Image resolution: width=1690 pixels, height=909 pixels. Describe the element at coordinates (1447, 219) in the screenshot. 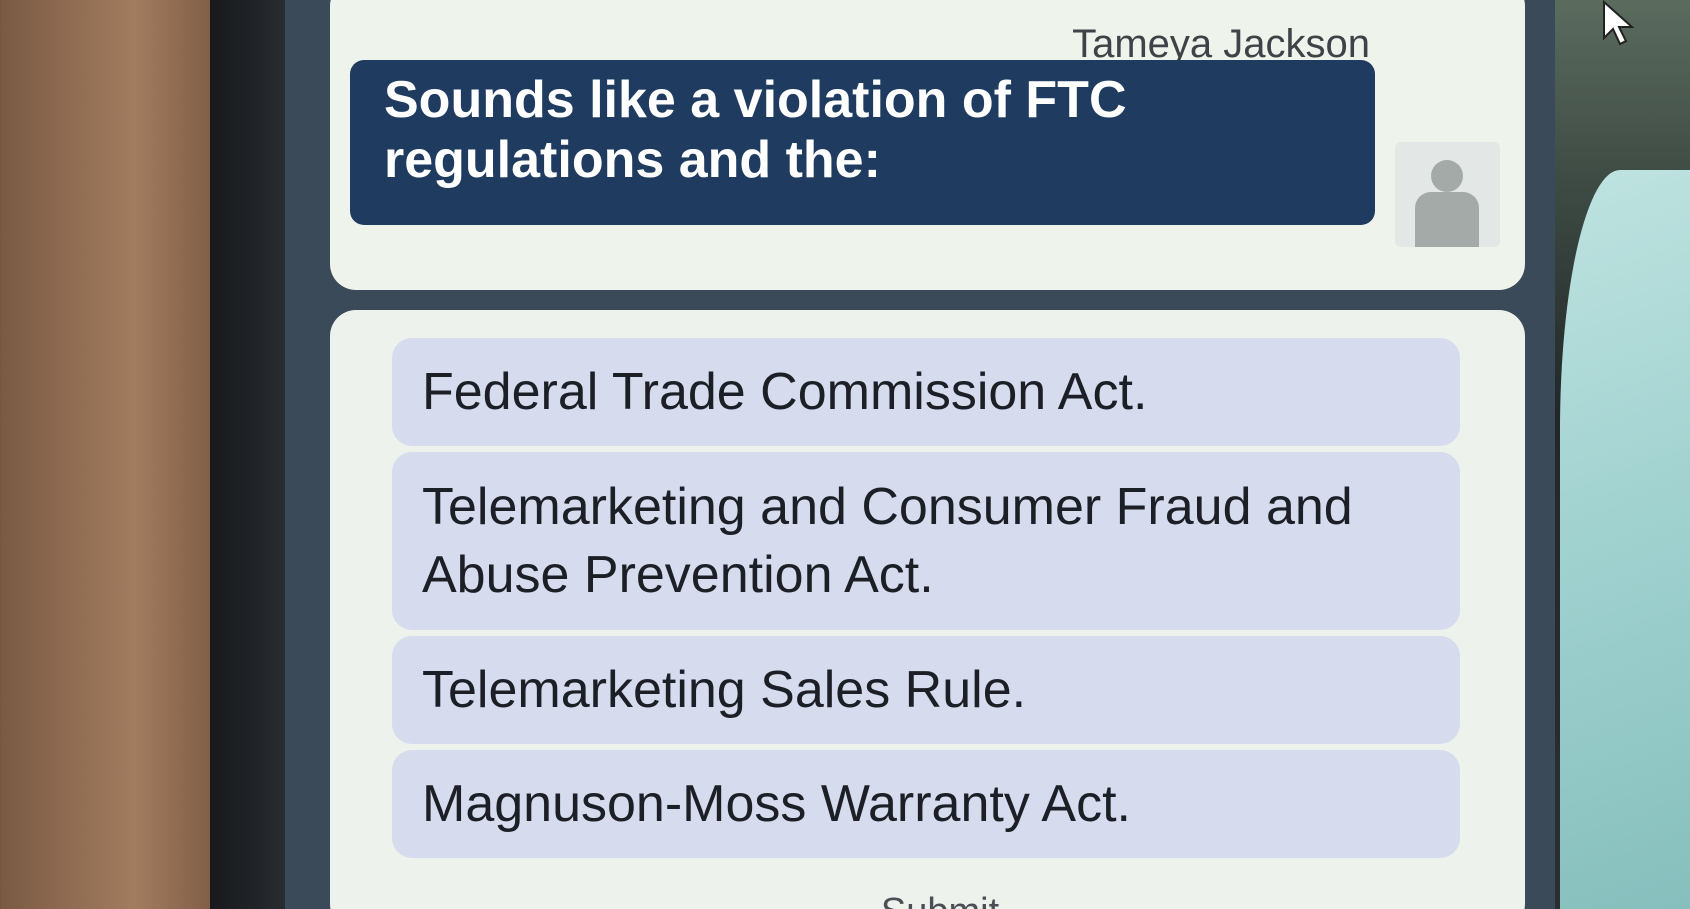

I see `avatar-body` at that location.